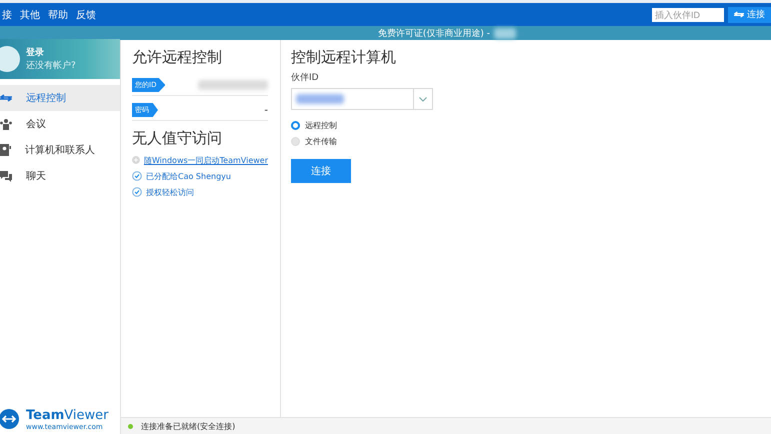 This screenshot has height=434, width=771. What do you see at coordinates (177, 138) in the screenshot?
I see `unattended-title: 无人值守访问` at bounding box center [177, 138].